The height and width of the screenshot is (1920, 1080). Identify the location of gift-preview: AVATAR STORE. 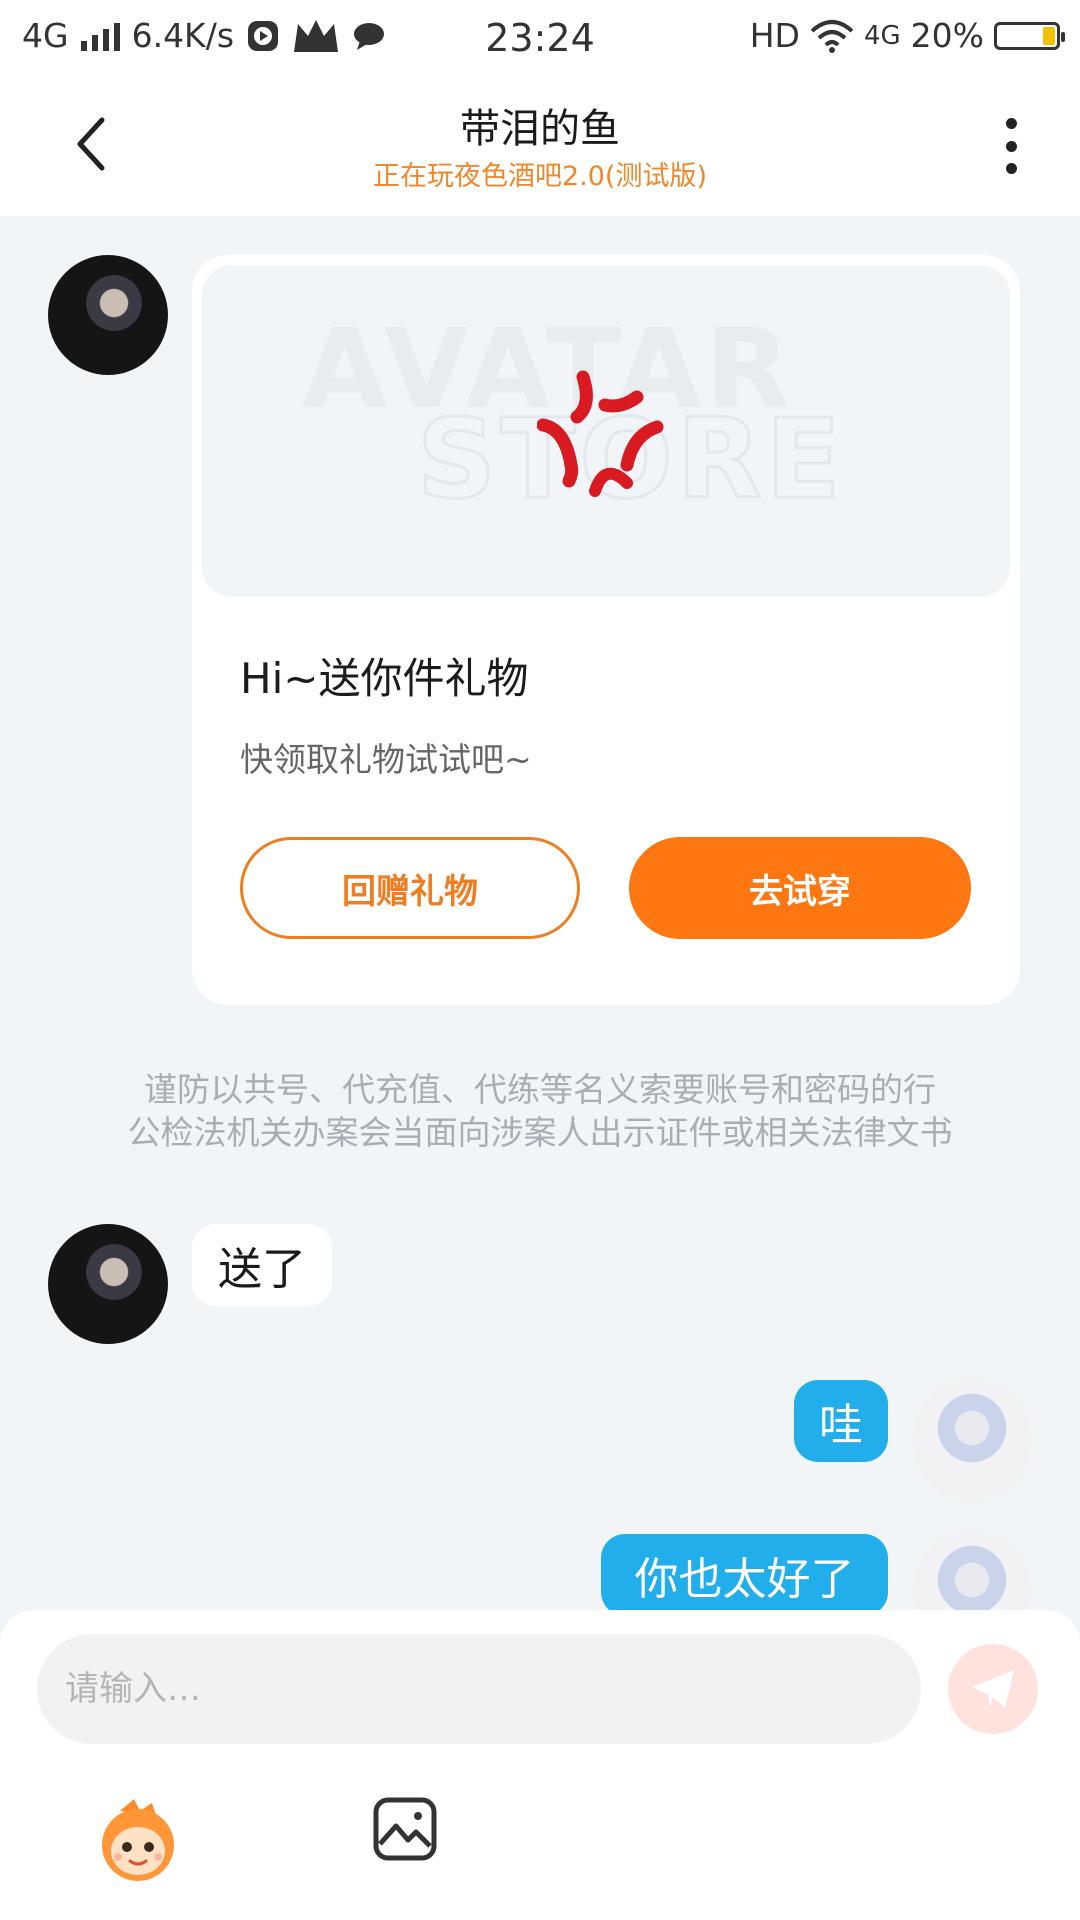
(606, 431).